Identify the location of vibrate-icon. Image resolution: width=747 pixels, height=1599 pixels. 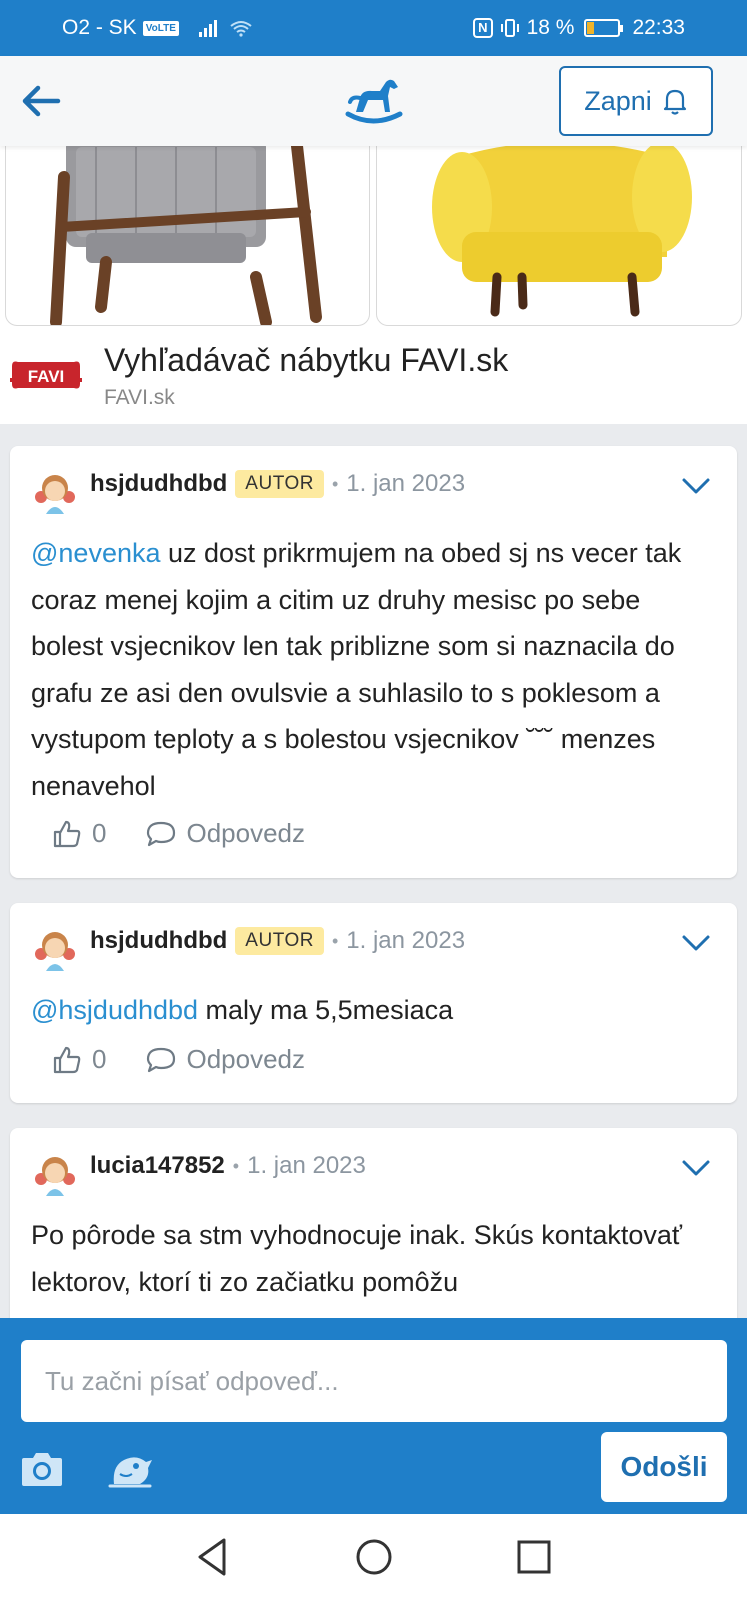
(509, 28).